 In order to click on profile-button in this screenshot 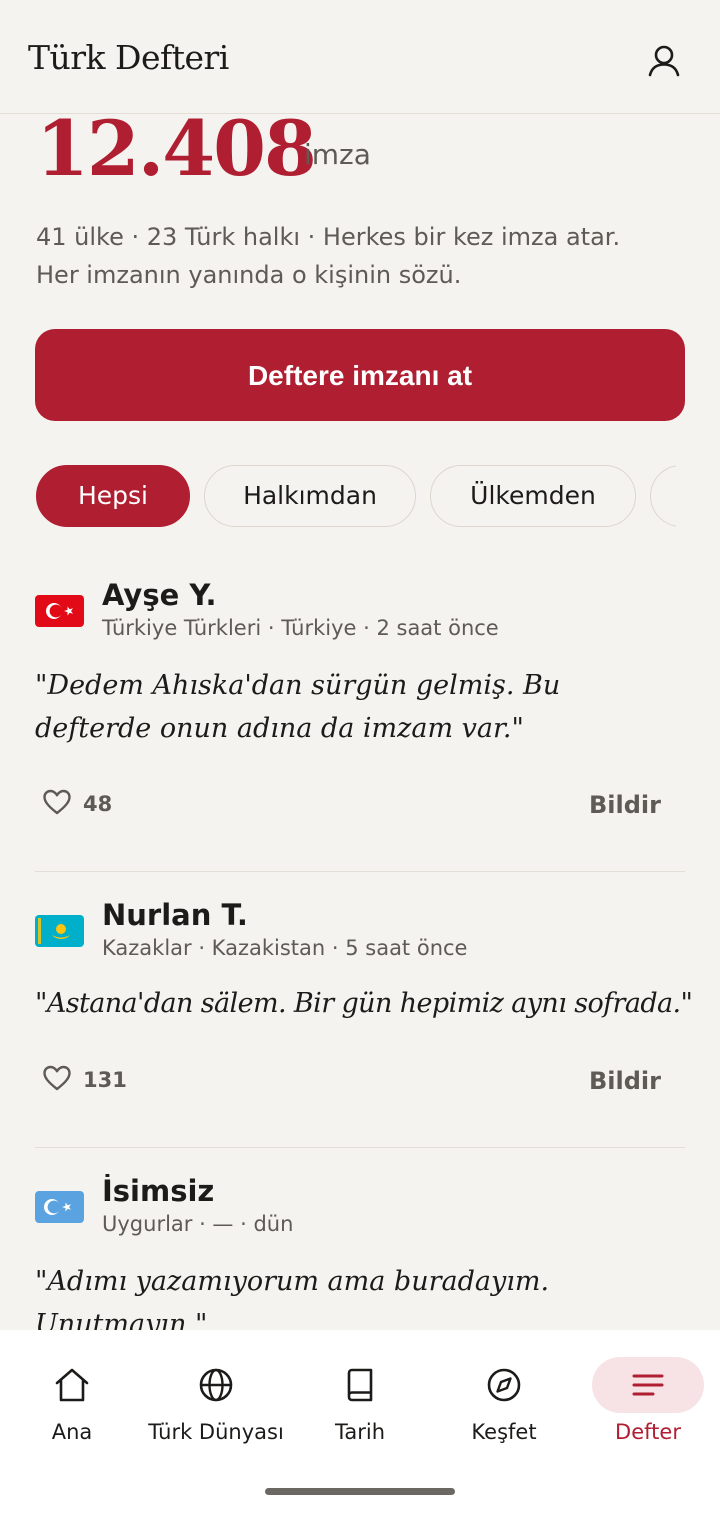, I will do `click(664, 62)`.